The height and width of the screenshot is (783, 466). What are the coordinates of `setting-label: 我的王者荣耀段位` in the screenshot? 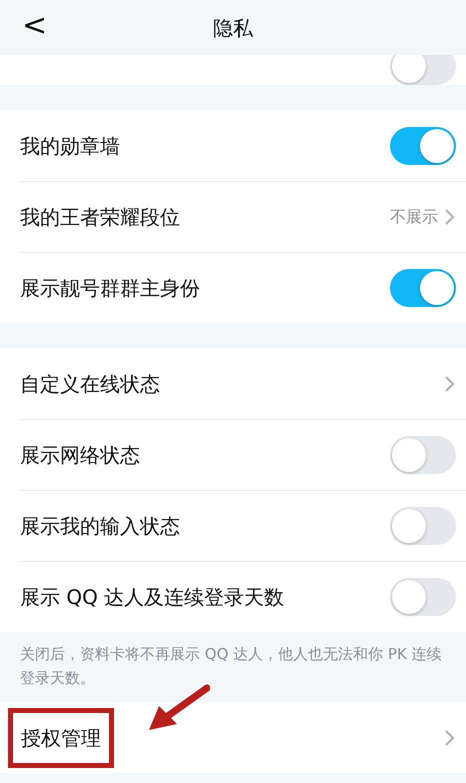 It's located at (100, 217).